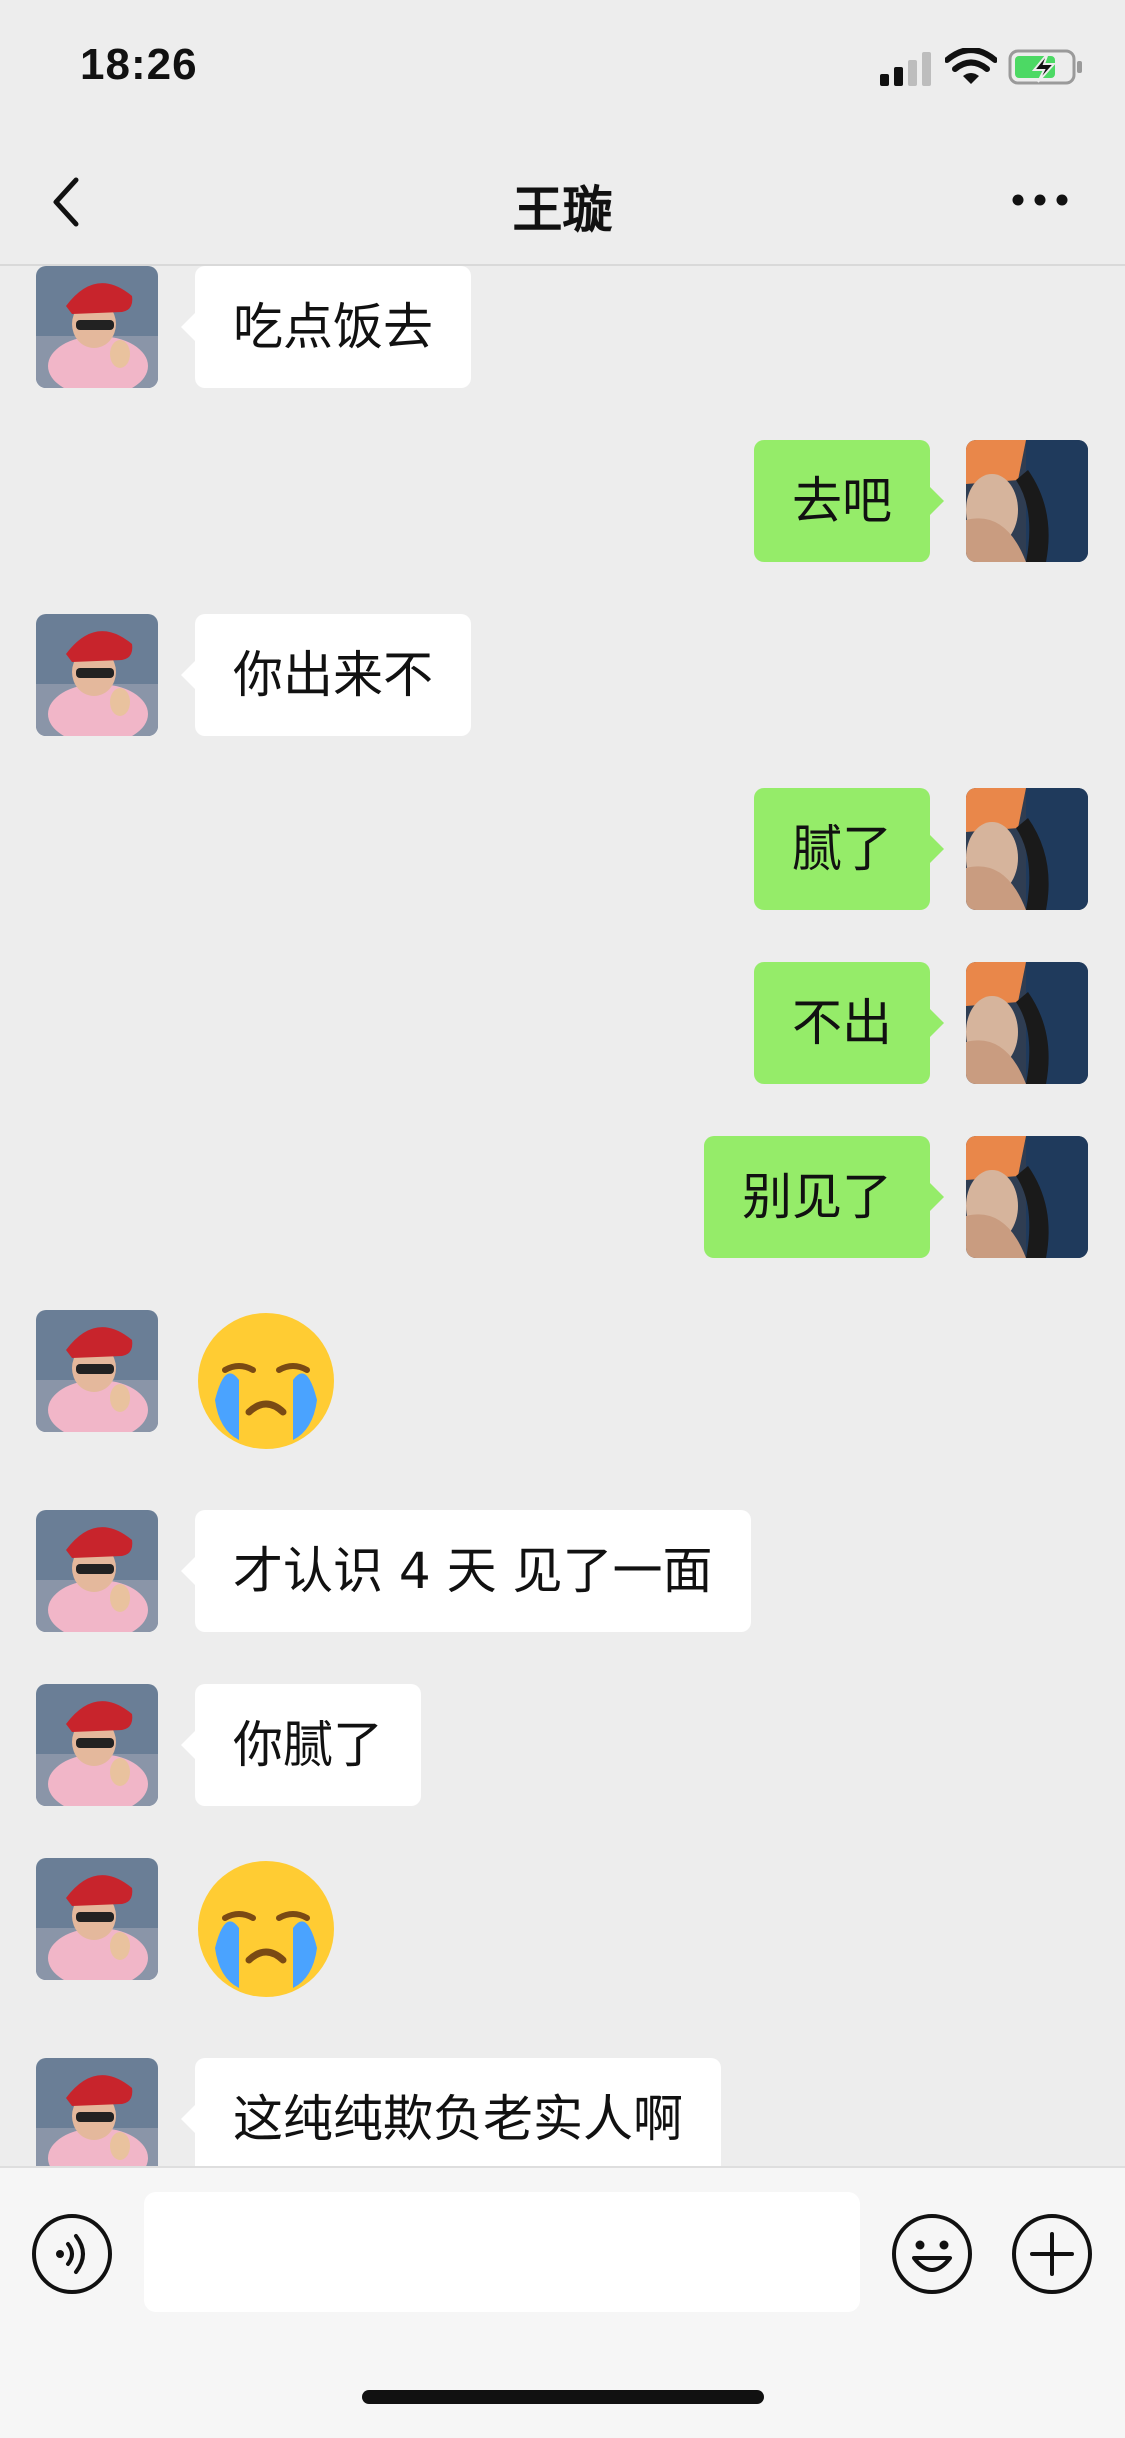 This screenshot has width=1125, height=2438. Describe the element at coordinates (326, 327) in the screenshot. I see `message-bubble-received: 吃点饭去` at that location.